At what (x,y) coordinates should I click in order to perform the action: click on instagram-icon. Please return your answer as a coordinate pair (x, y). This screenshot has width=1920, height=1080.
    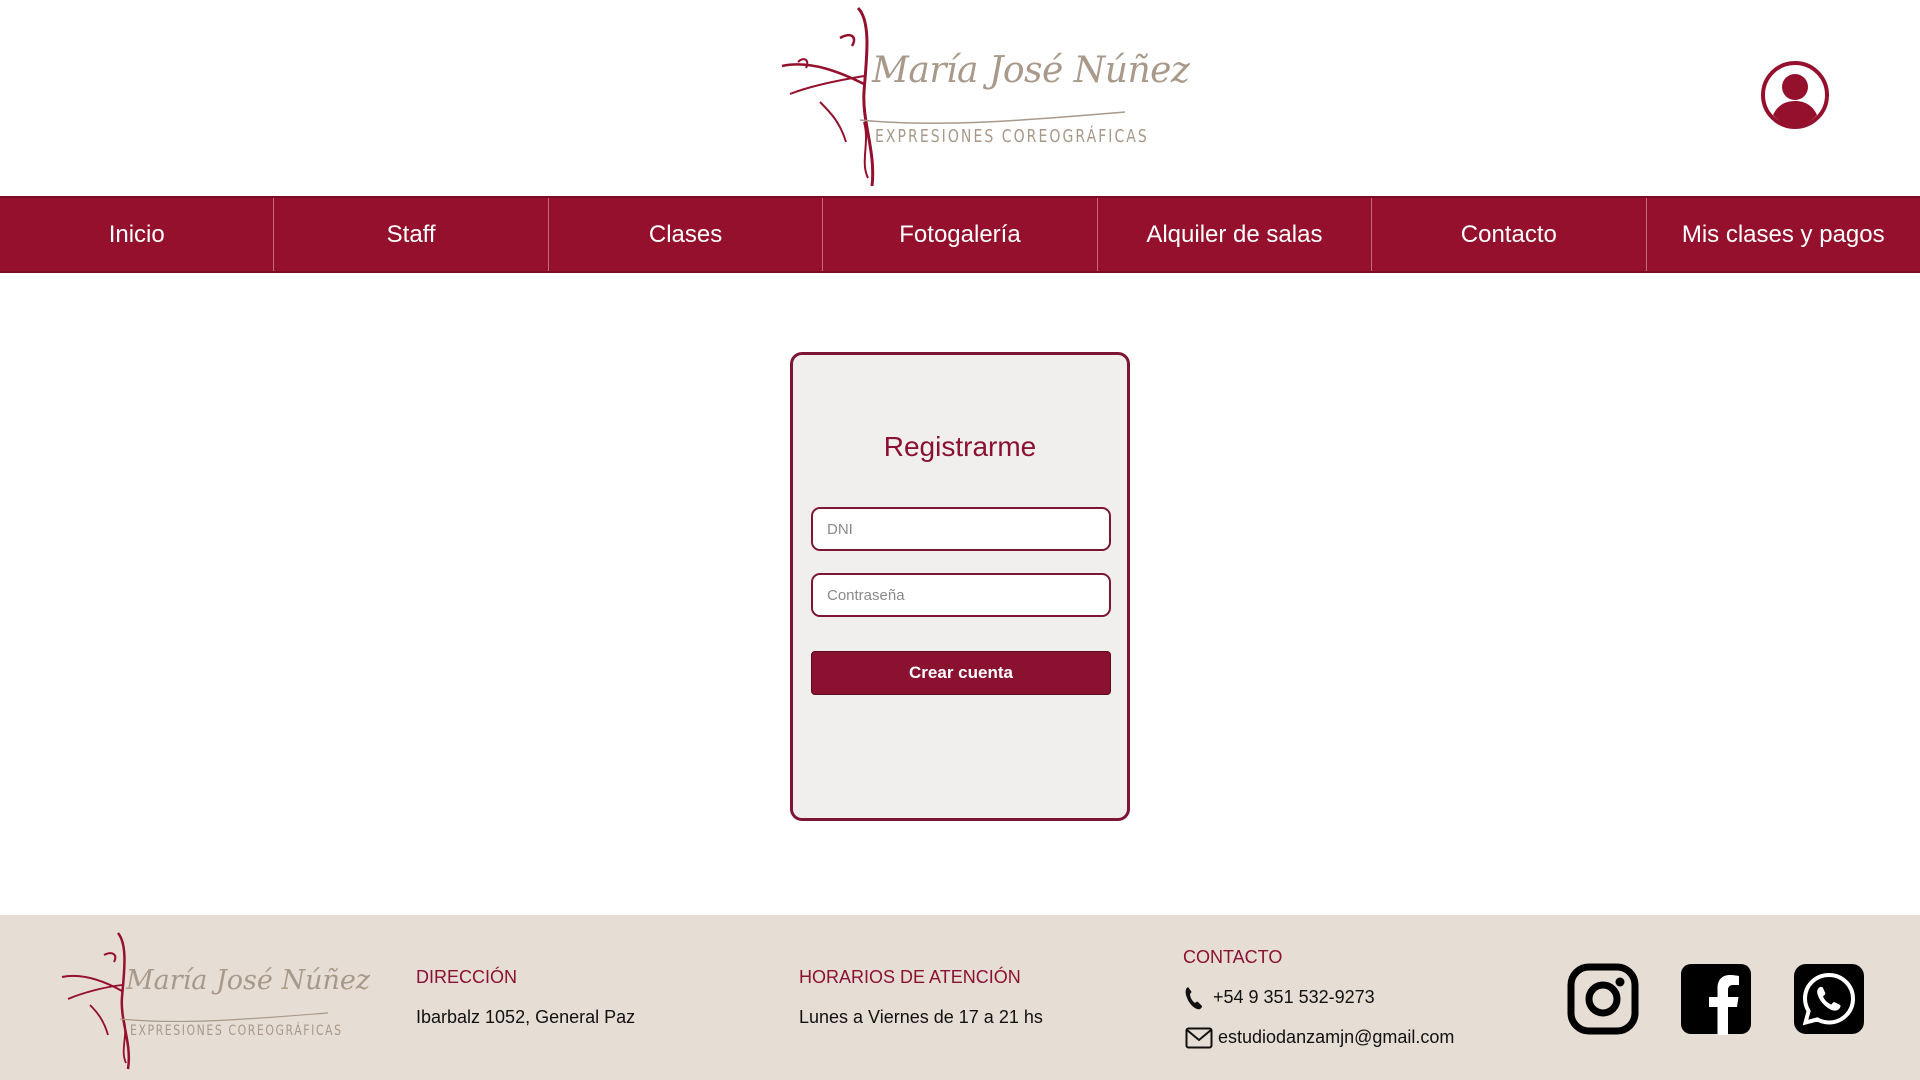
    Looking at the image, I should click on (1603, 999).